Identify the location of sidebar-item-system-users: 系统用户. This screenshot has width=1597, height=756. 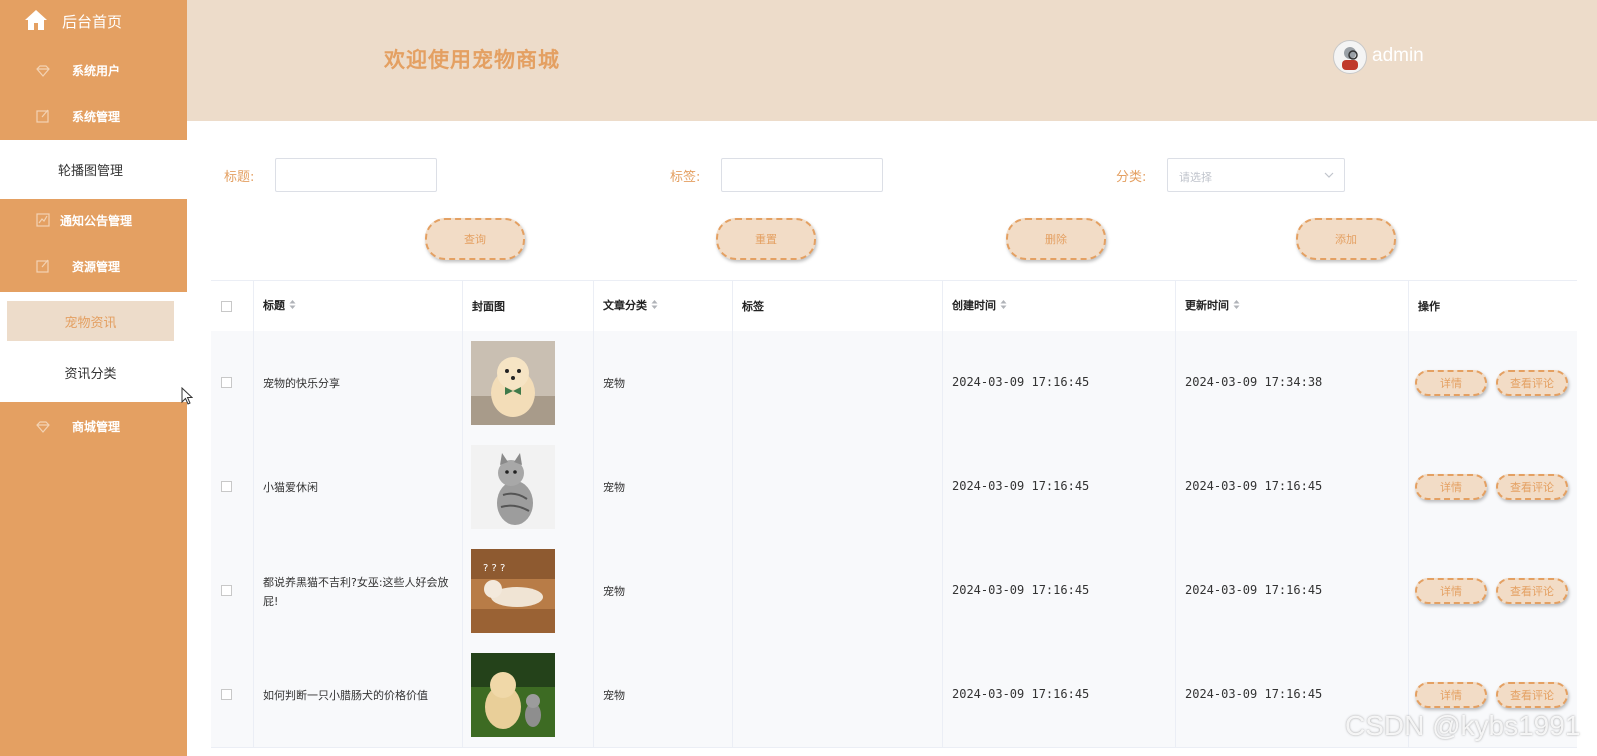
(93, 70).